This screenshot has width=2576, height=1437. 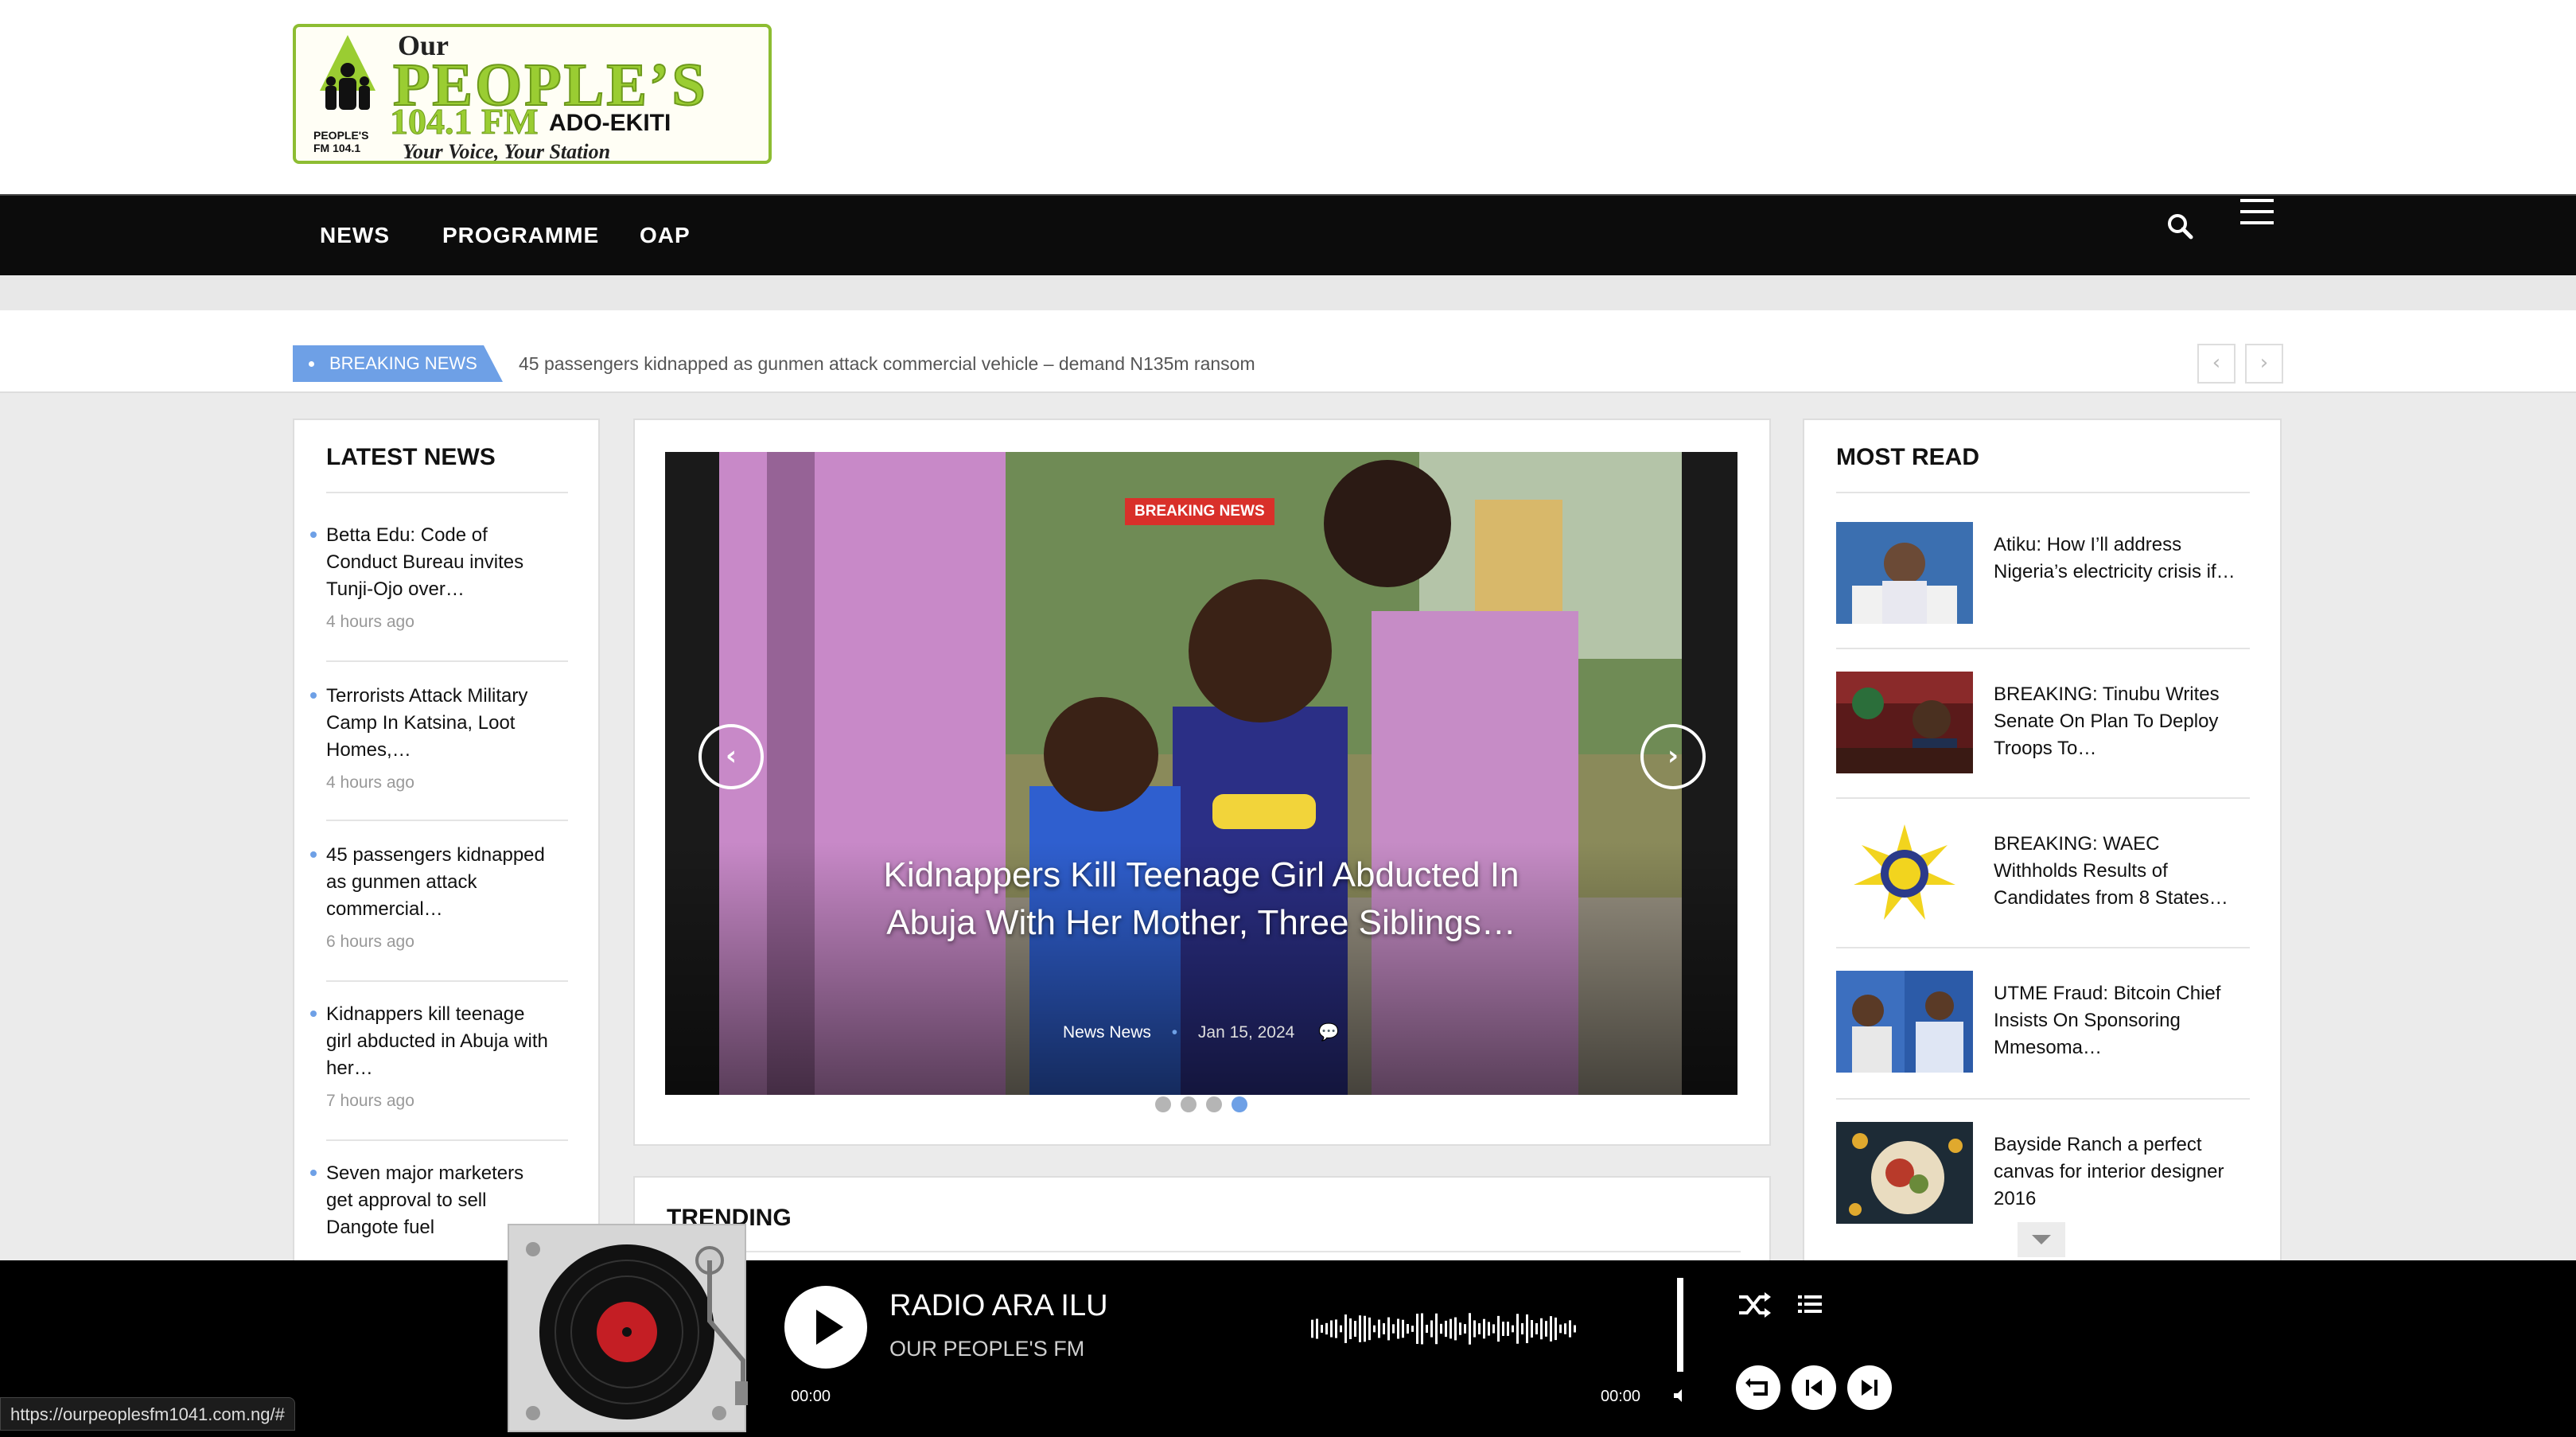 I want to click on slide-category-badge: BREAKING NEWS, so click(x=1200, y=511).